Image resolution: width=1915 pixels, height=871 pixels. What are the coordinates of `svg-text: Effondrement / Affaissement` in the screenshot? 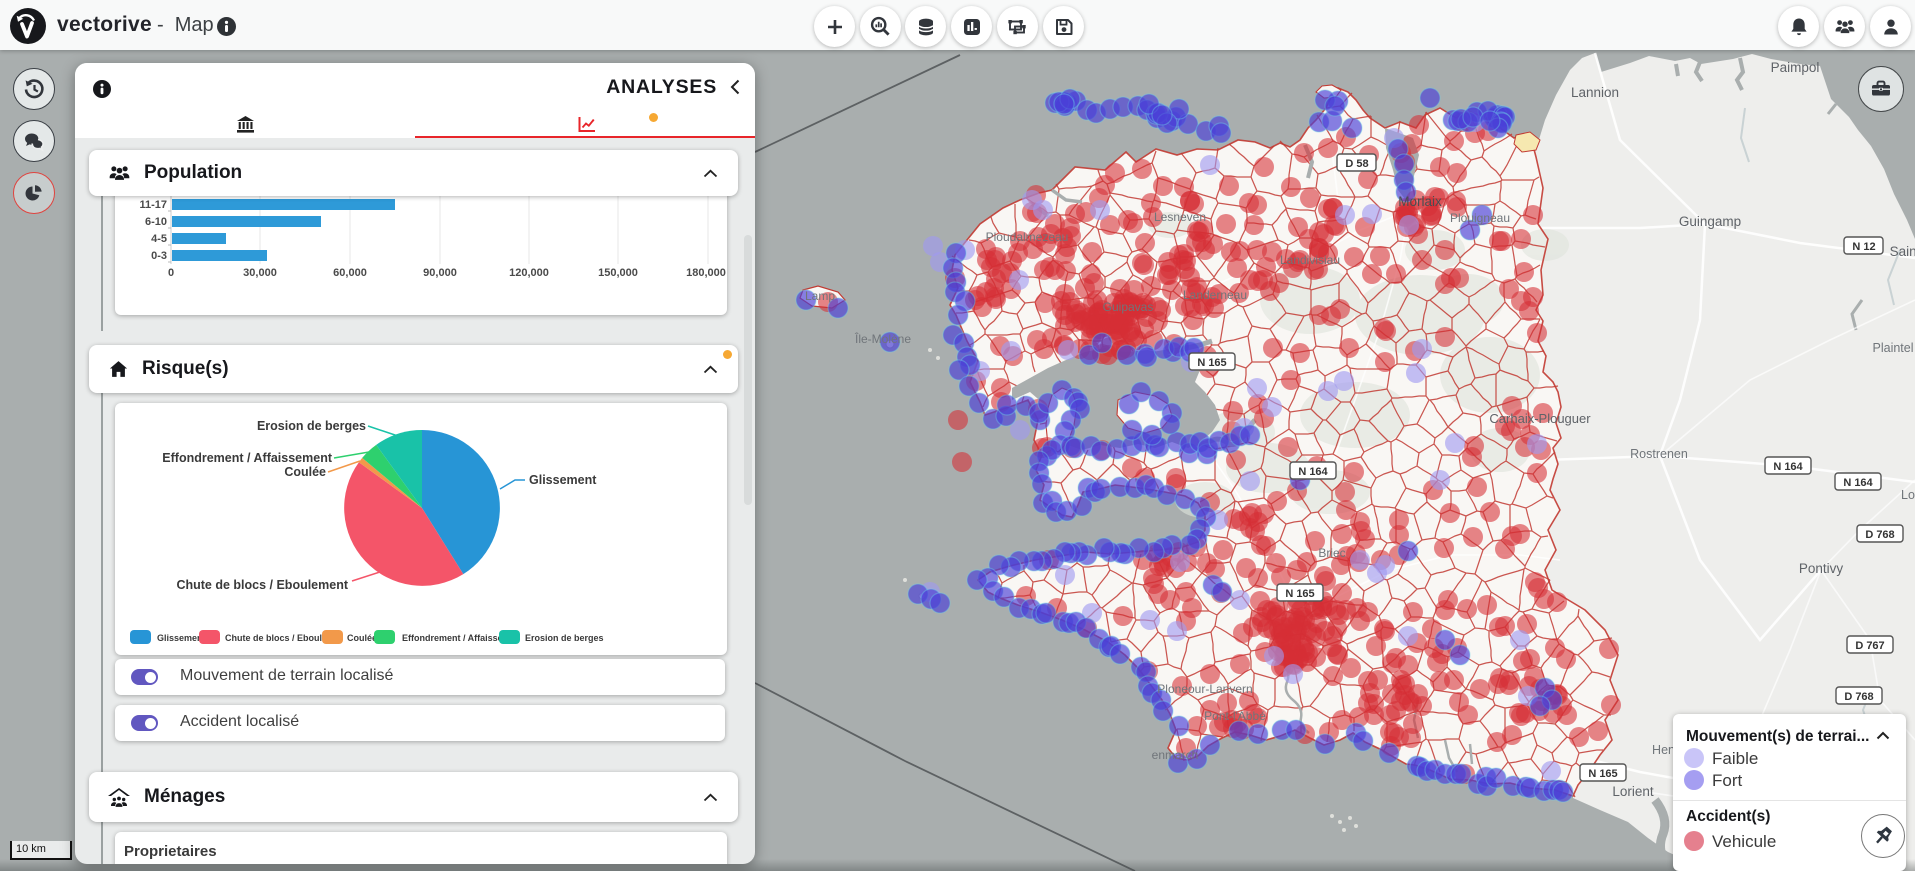 It's located at (247, 458).